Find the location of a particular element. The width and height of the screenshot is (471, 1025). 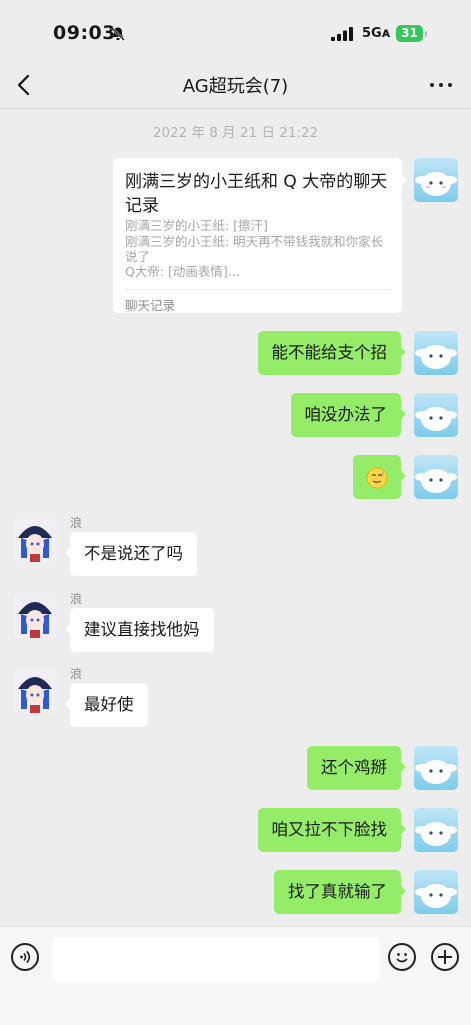

card-divider is located at coordinates (257, 289).